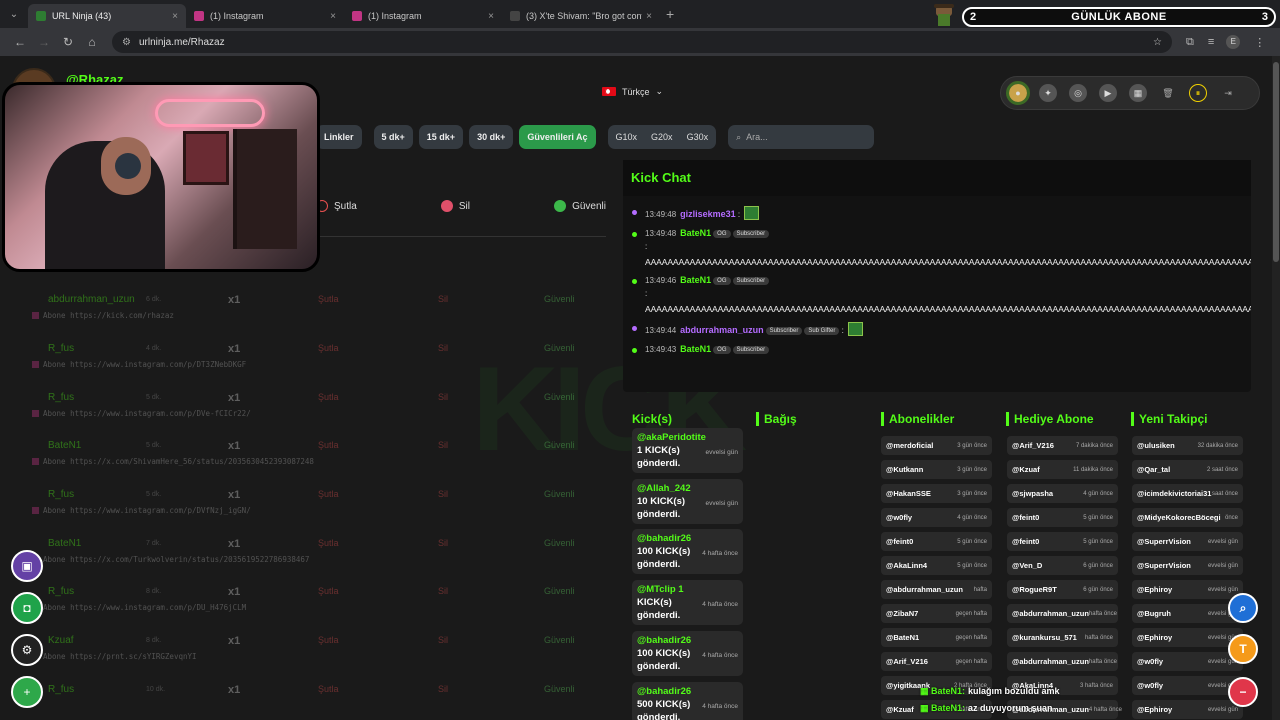 The width and height of the screenshot is (1280, 720). I want to click on abonelikler-user: @w0fly, so click(899, 517).